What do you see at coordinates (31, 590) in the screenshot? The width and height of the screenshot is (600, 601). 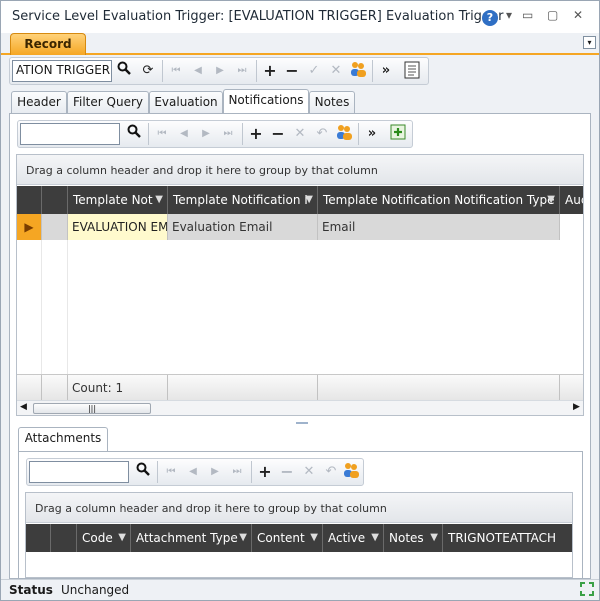 I see `status-label: Status` at bounding box center [31, 590].